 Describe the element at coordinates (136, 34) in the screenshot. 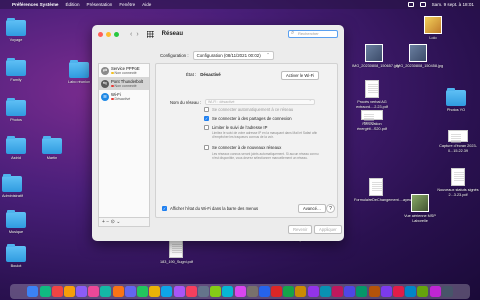

I see `back-forward-icon: ‹›` at that location.